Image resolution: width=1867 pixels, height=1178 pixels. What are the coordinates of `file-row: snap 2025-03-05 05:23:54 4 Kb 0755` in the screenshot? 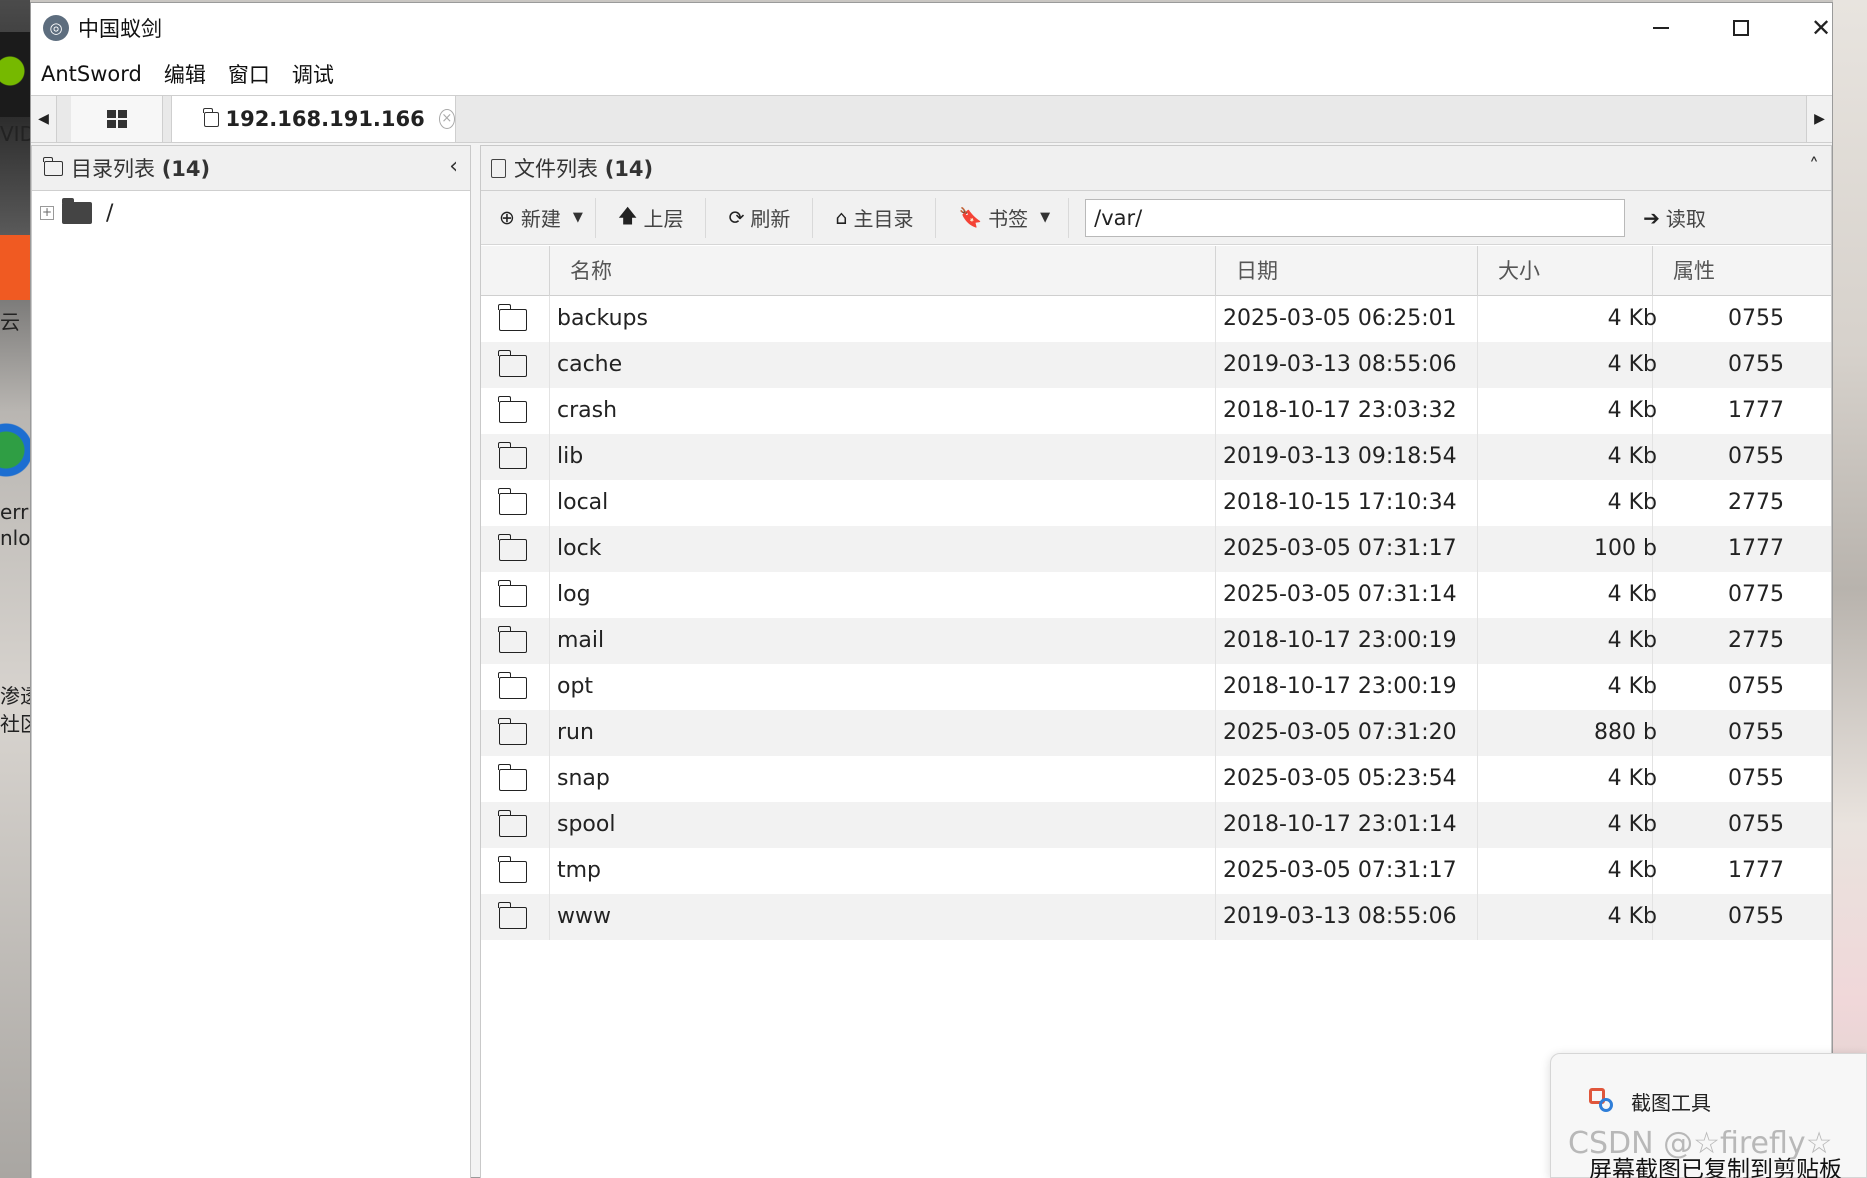 It's located at (1156, 779).